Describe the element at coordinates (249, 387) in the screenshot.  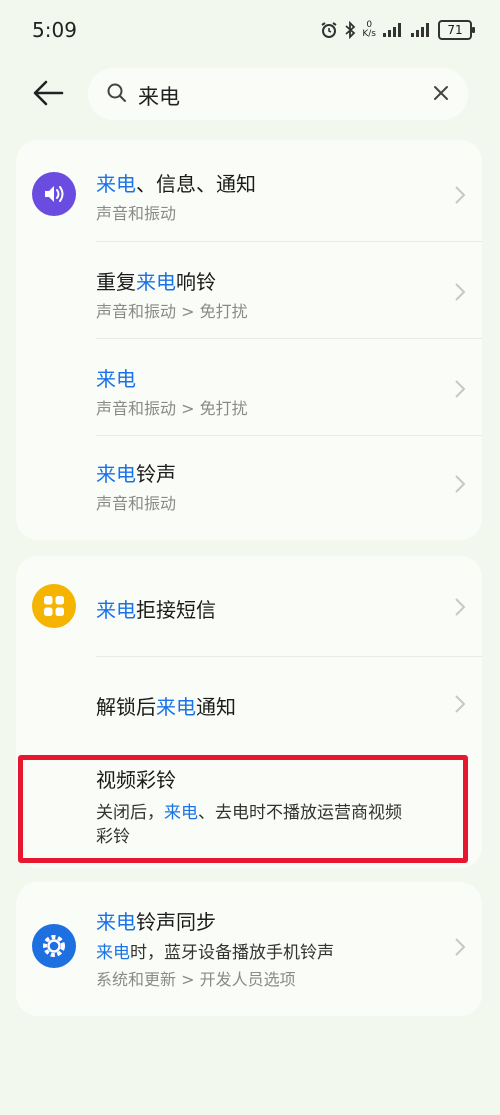
I see `result-item-calls: 来电 声音和振动 > 免打扰` at that location.